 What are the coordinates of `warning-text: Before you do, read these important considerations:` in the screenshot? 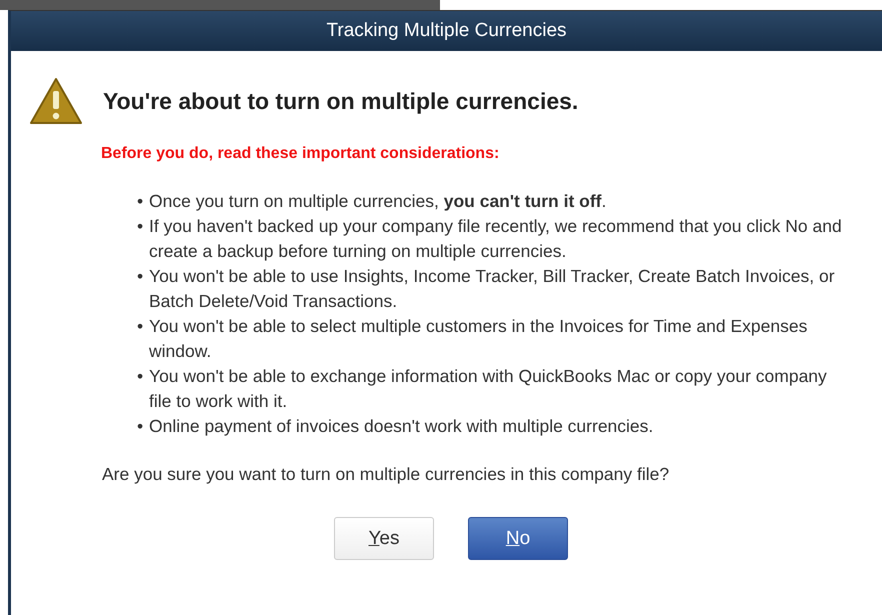 It's located at (300, 154).